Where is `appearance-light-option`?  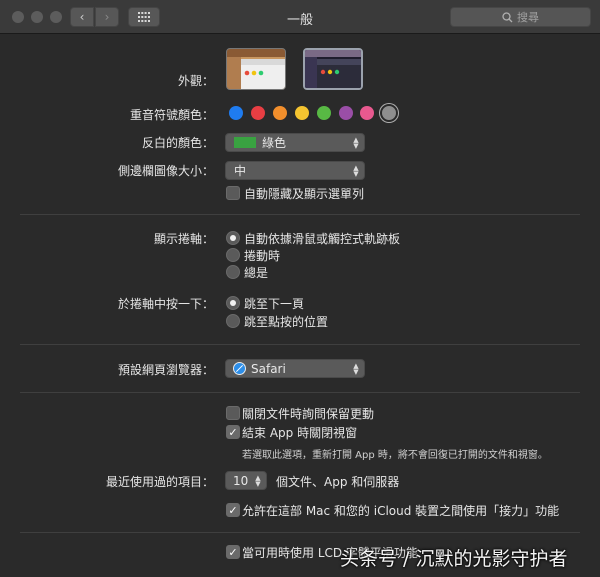
appearance-light-option is located at coordinates (256, 69).